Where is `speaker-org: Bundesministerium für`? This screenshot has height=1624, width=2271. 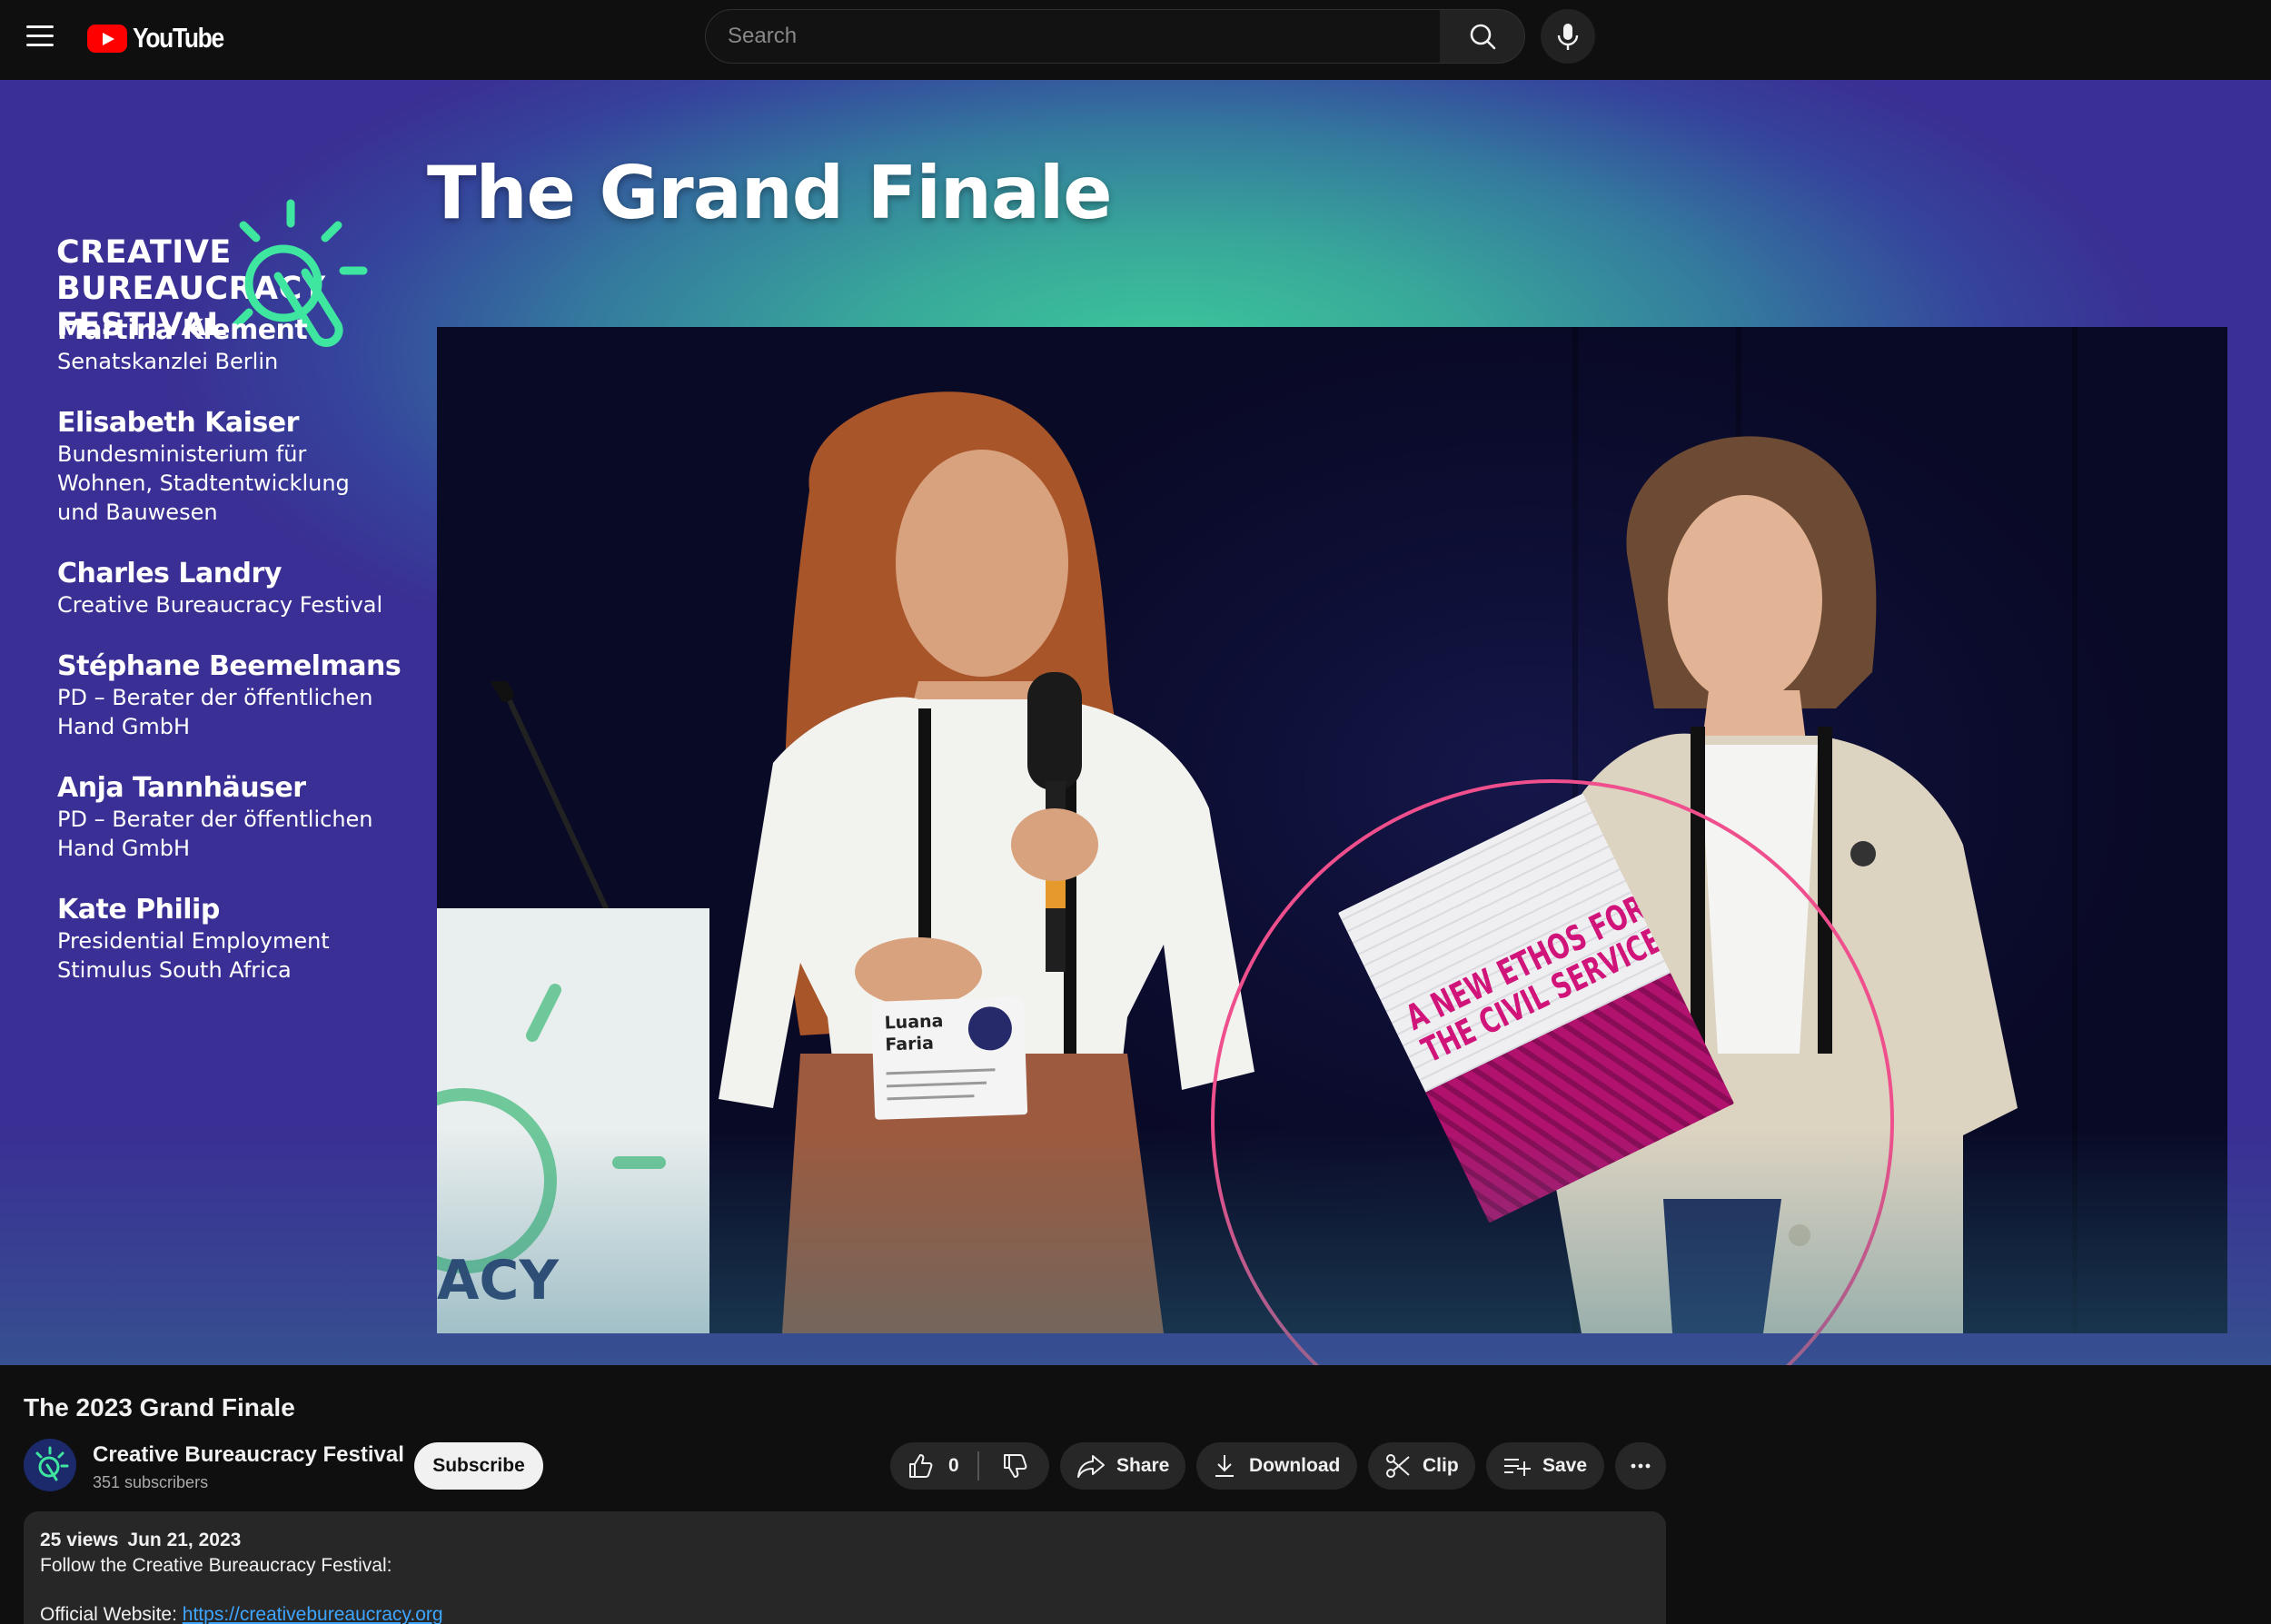
speaker-org: Bundesministerium für is located at coordinates (182, 454).